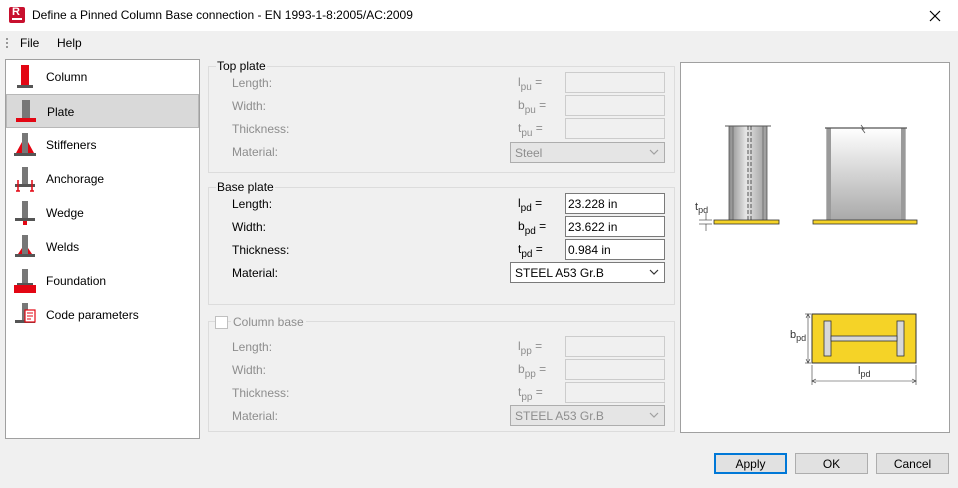 This screenshot has width=958, height=488. What do you see at coordinates (71, 145) in the screenshot?
I see `nav-label-stiffeners: Stiffeners` at bounding box center [71, 145].